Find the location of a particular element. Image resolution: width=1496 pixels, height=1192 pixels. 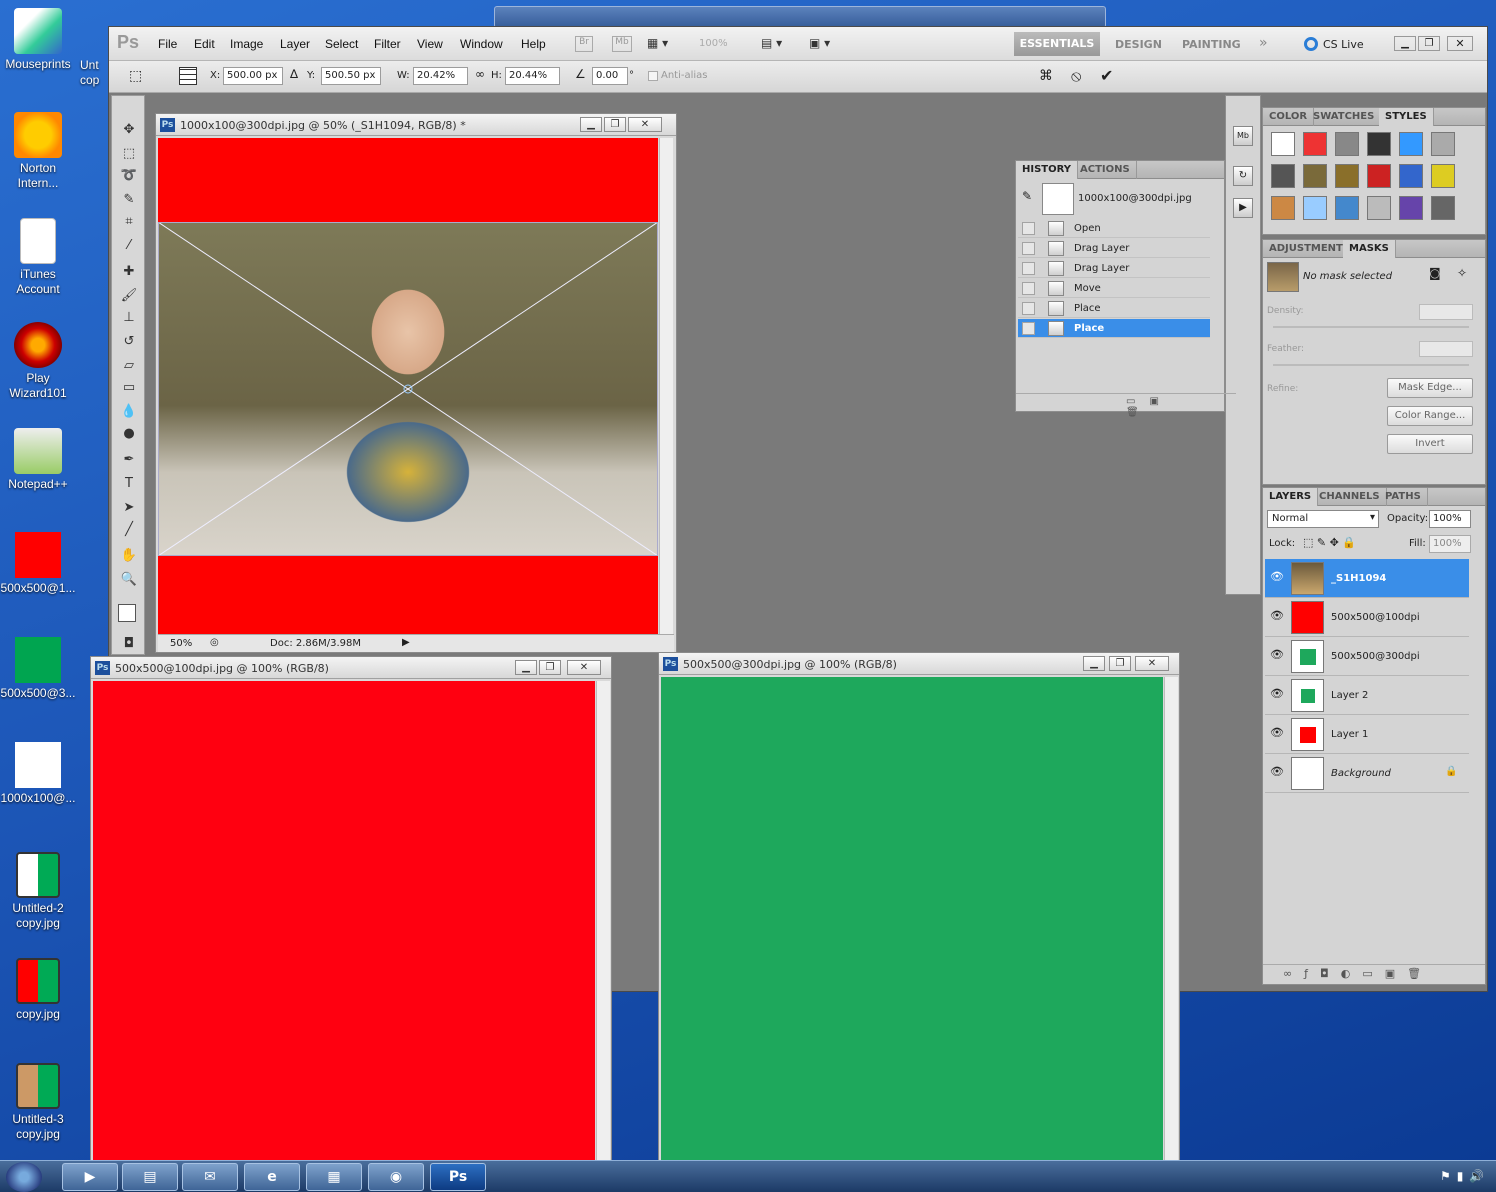

desktop-icon-notepad: Notepad++ is located at coordinates (38, 460).